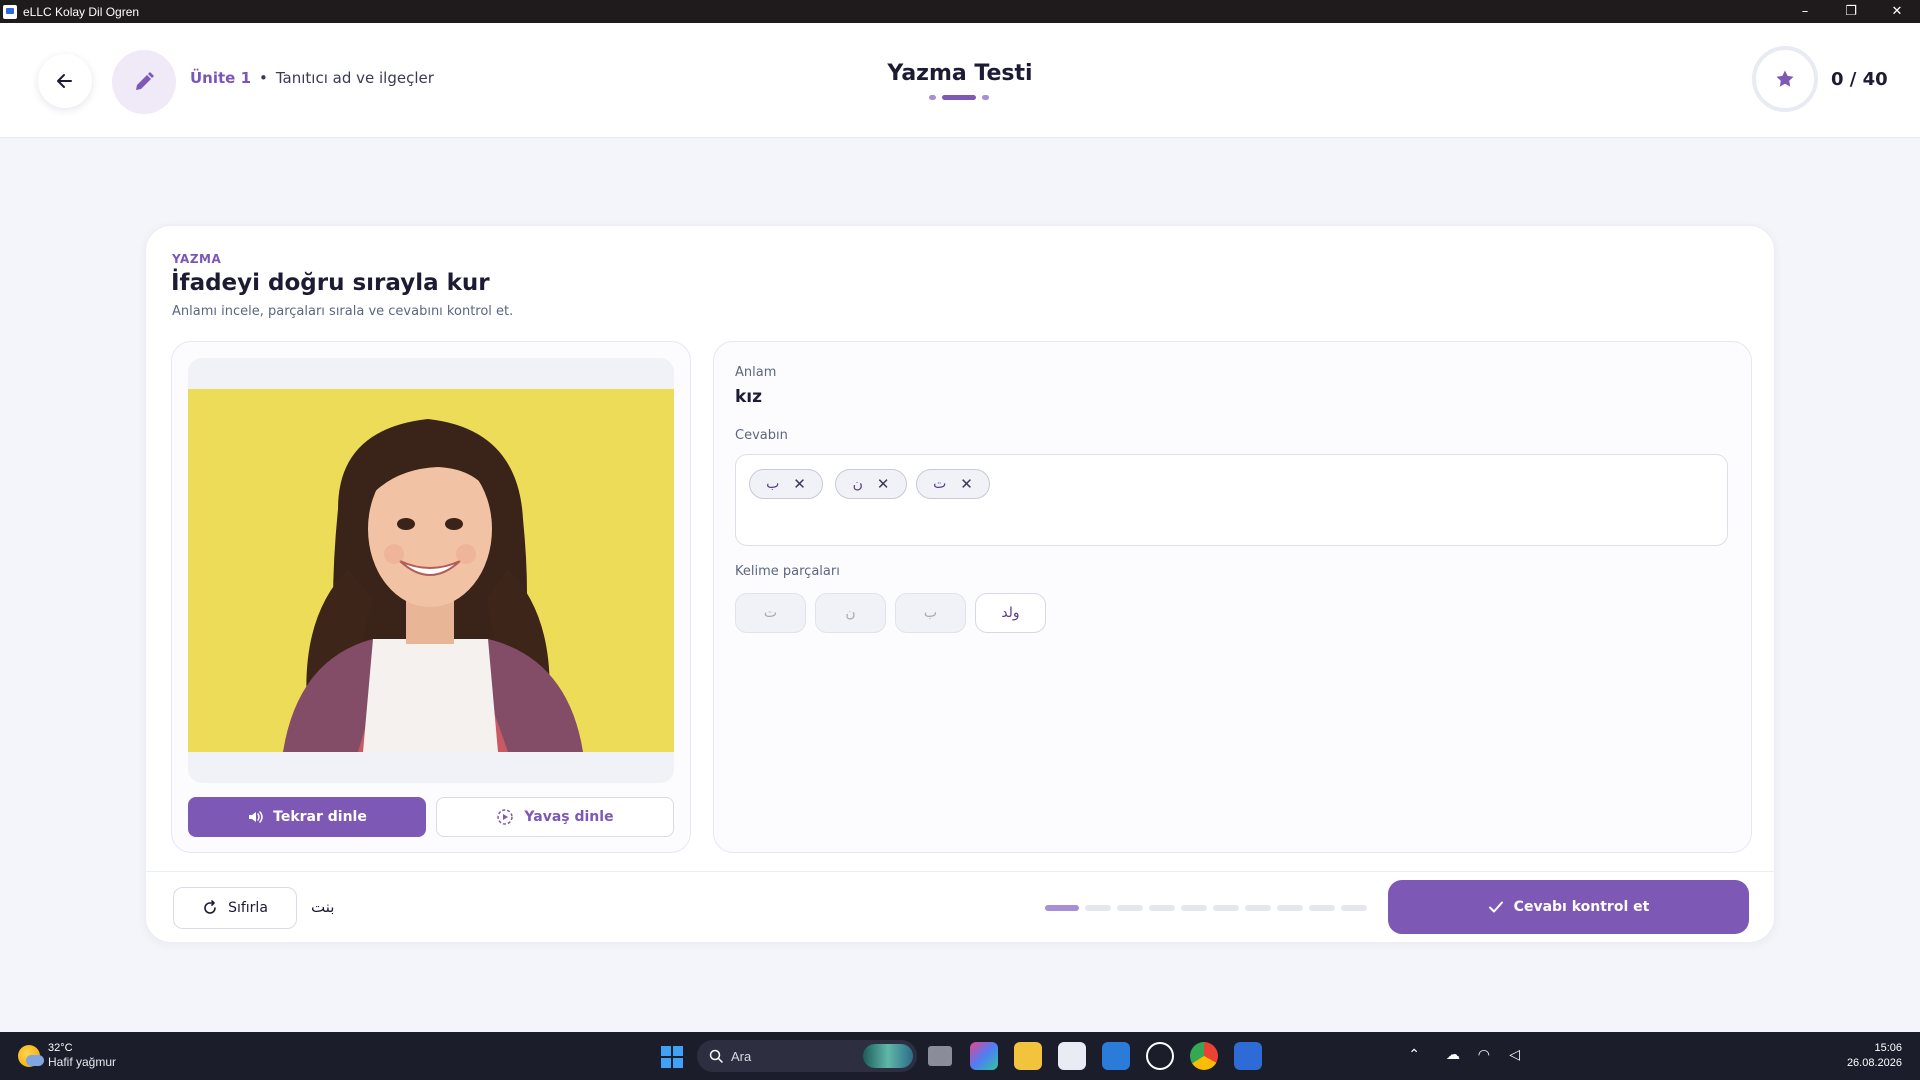 This screenshot has height=1080, width=1920. Describe the element at coordinates (330, 283) in the screenshot. I see `exercise-title: İfadeyi doğru sırayla kur` at that location.